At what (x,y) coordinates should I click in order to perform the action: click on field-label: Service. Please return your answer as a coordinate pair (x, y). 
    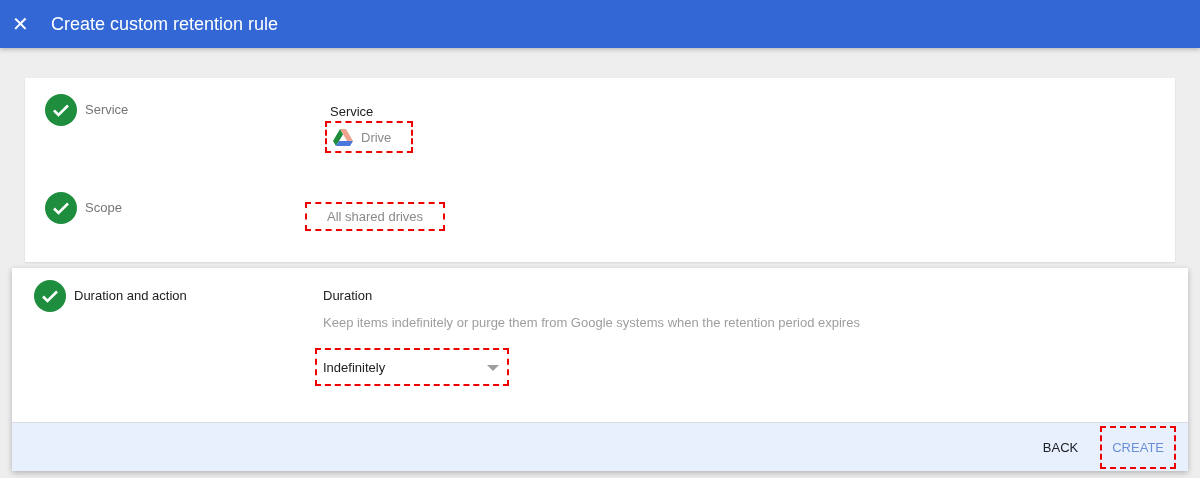
    Looking at the image, I should click on (352, 111).